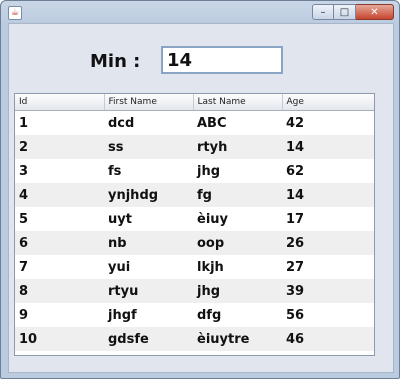 Image resolution: width=400 pixels, height=379 pixels. I want to click on table-row: 7 yui lkjh 27, so click(194, 267).